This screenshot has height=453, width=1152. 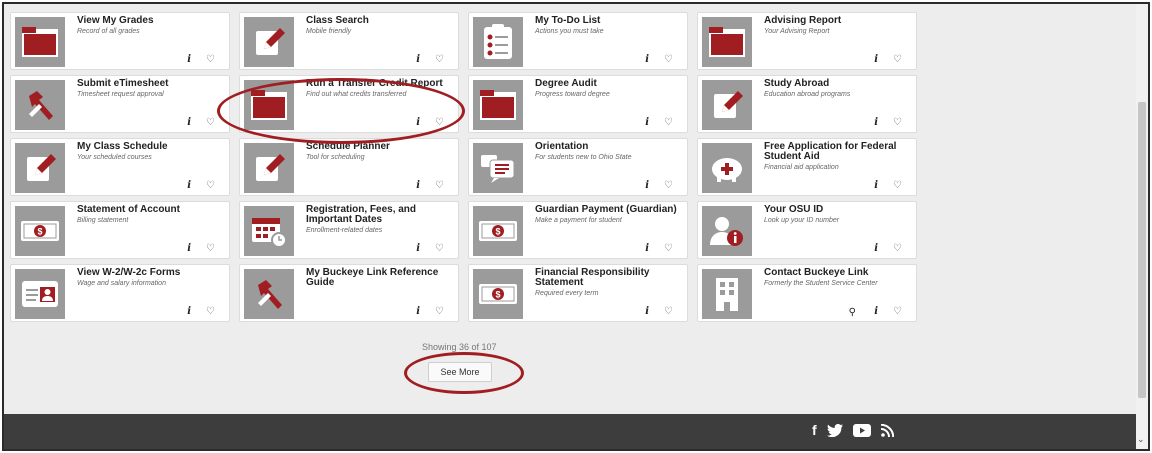 I want to click on tile-title: Class Search, so click(x=379, y=21).